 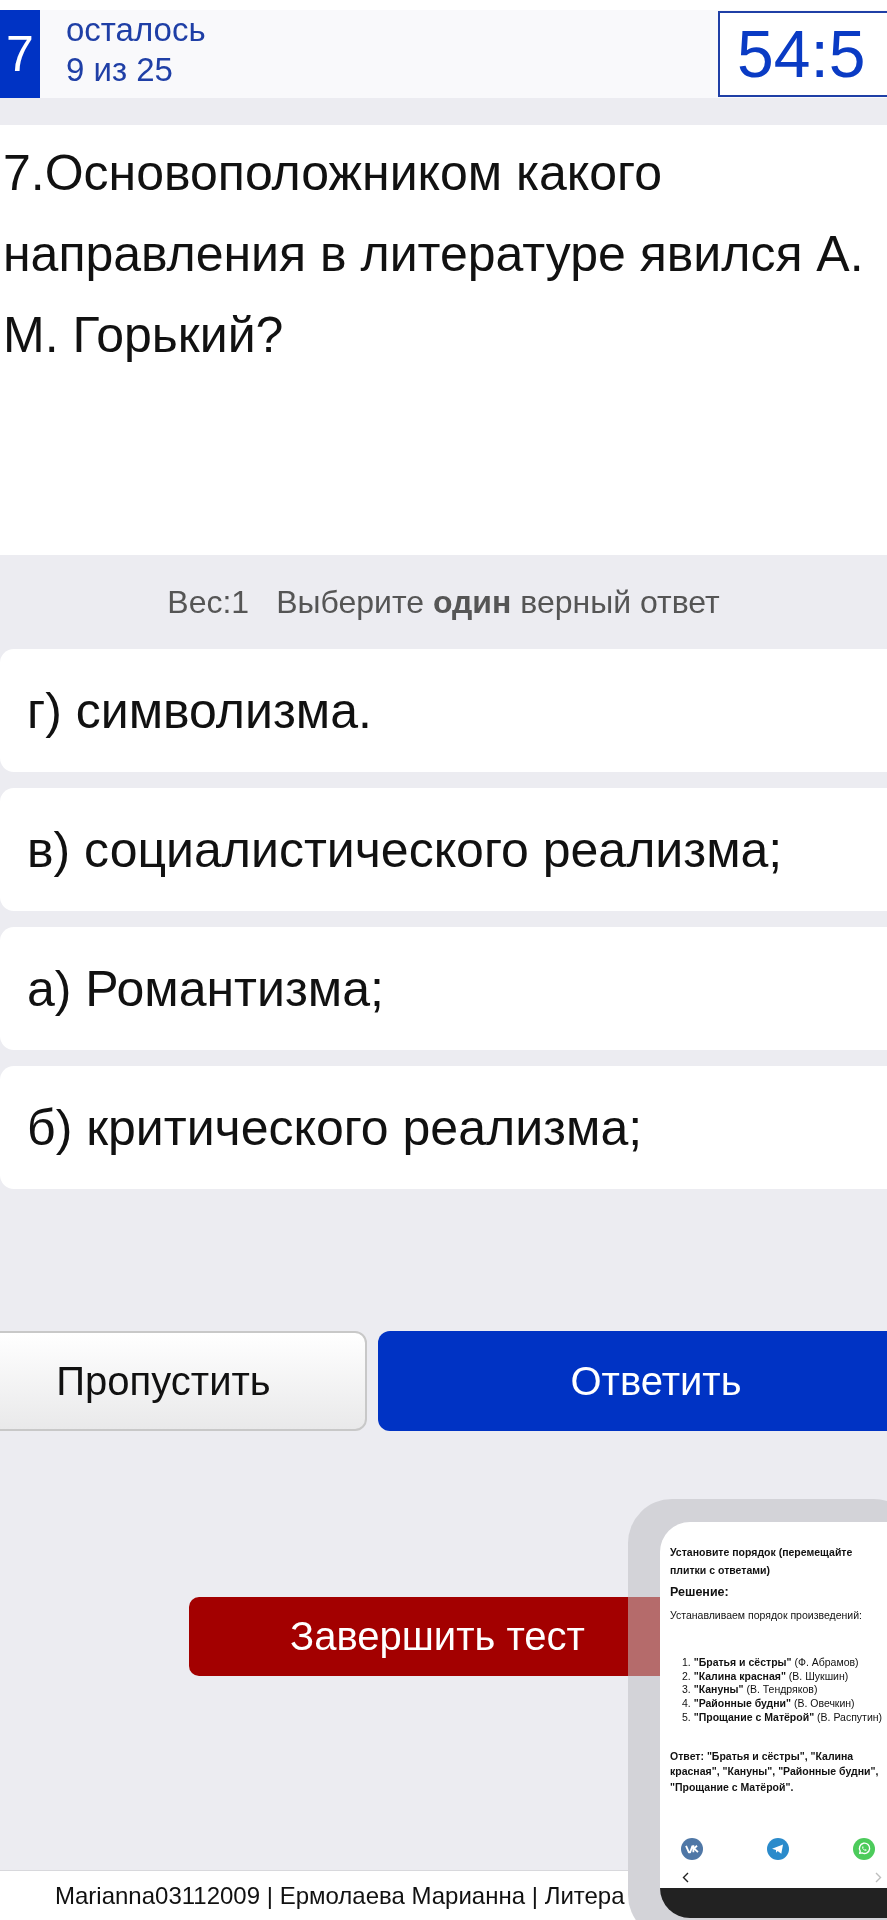 What do you see at coordinates (776, 1717) in the screenshot?
I see `solution-step: 5. "Прощание с Матёрой" (В. Распутин)` at bounding box center [776, 1717].